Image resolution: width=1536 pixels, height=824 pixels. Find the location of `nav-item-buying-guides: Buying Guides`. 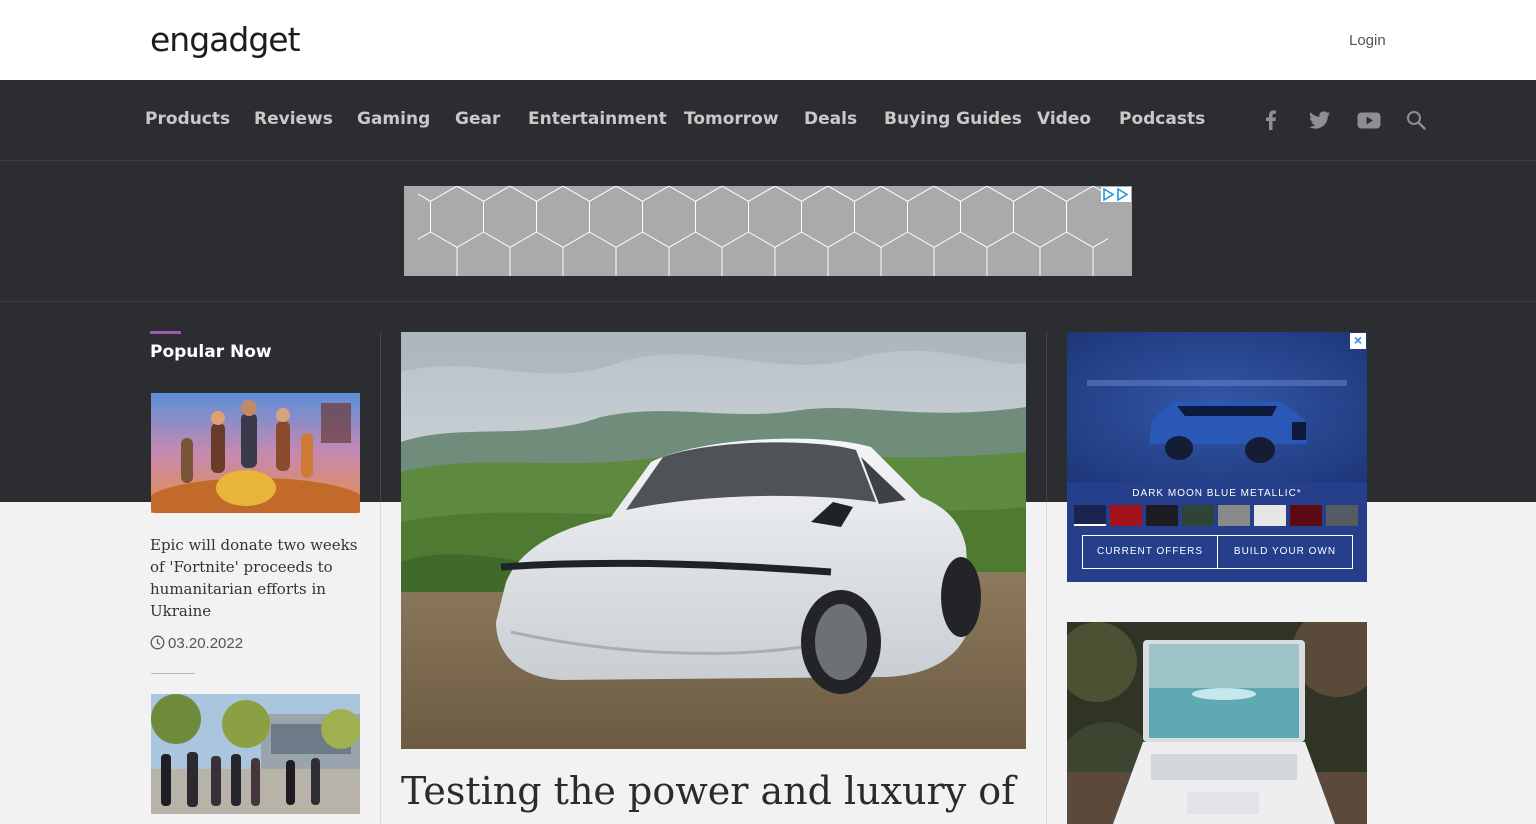

nav-item-buying-guides: Buying Guides is located at coordinates (953, 119).